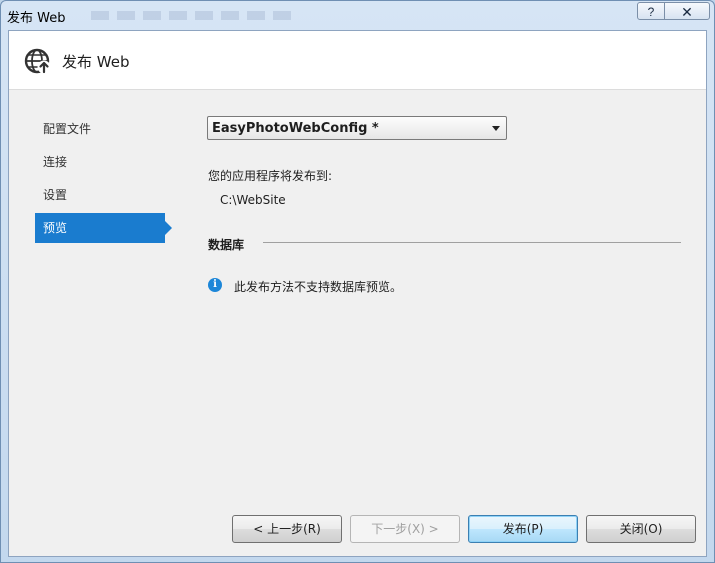 The width and height of the screenshot is (715, 563). Describe the element at coordinates (357, 15) in the screenshot. I see `title-bar: 发布 Web ? ✕` at that location.